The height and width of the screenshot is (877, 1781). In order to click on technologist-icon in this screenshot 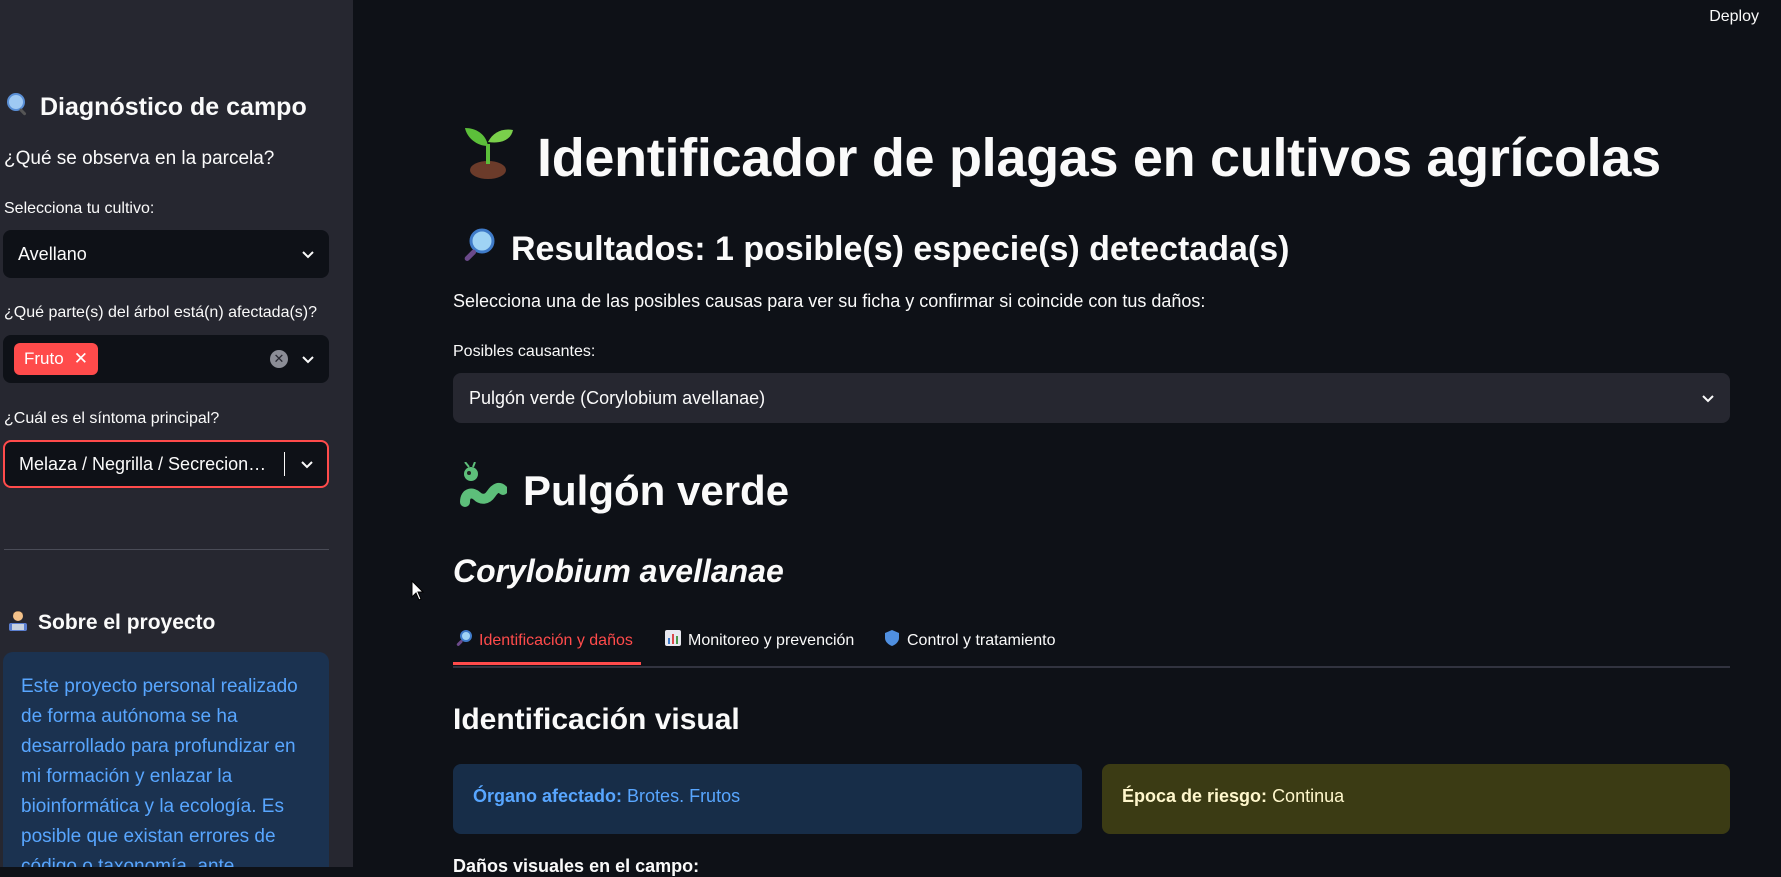, I will do `click(18, 623)`.